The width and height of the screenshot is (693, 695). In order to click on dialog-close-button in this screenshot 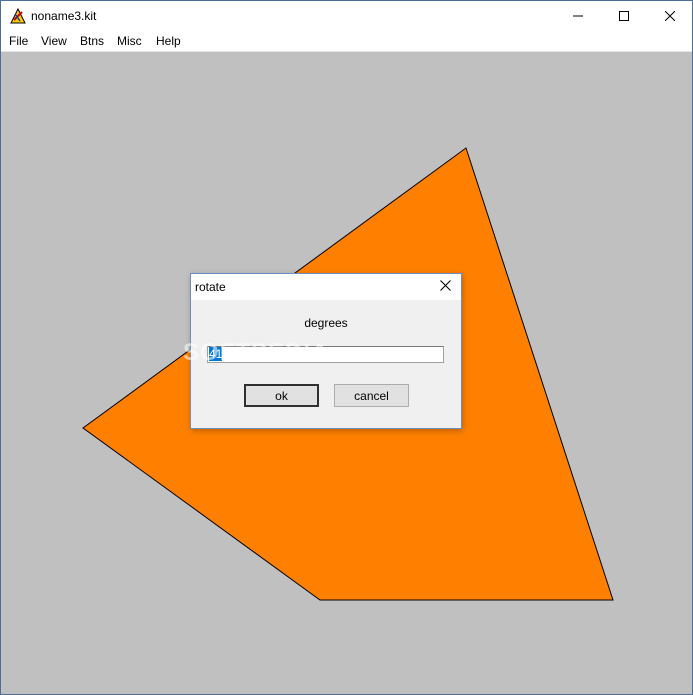, I will do `click(445, 287)`.